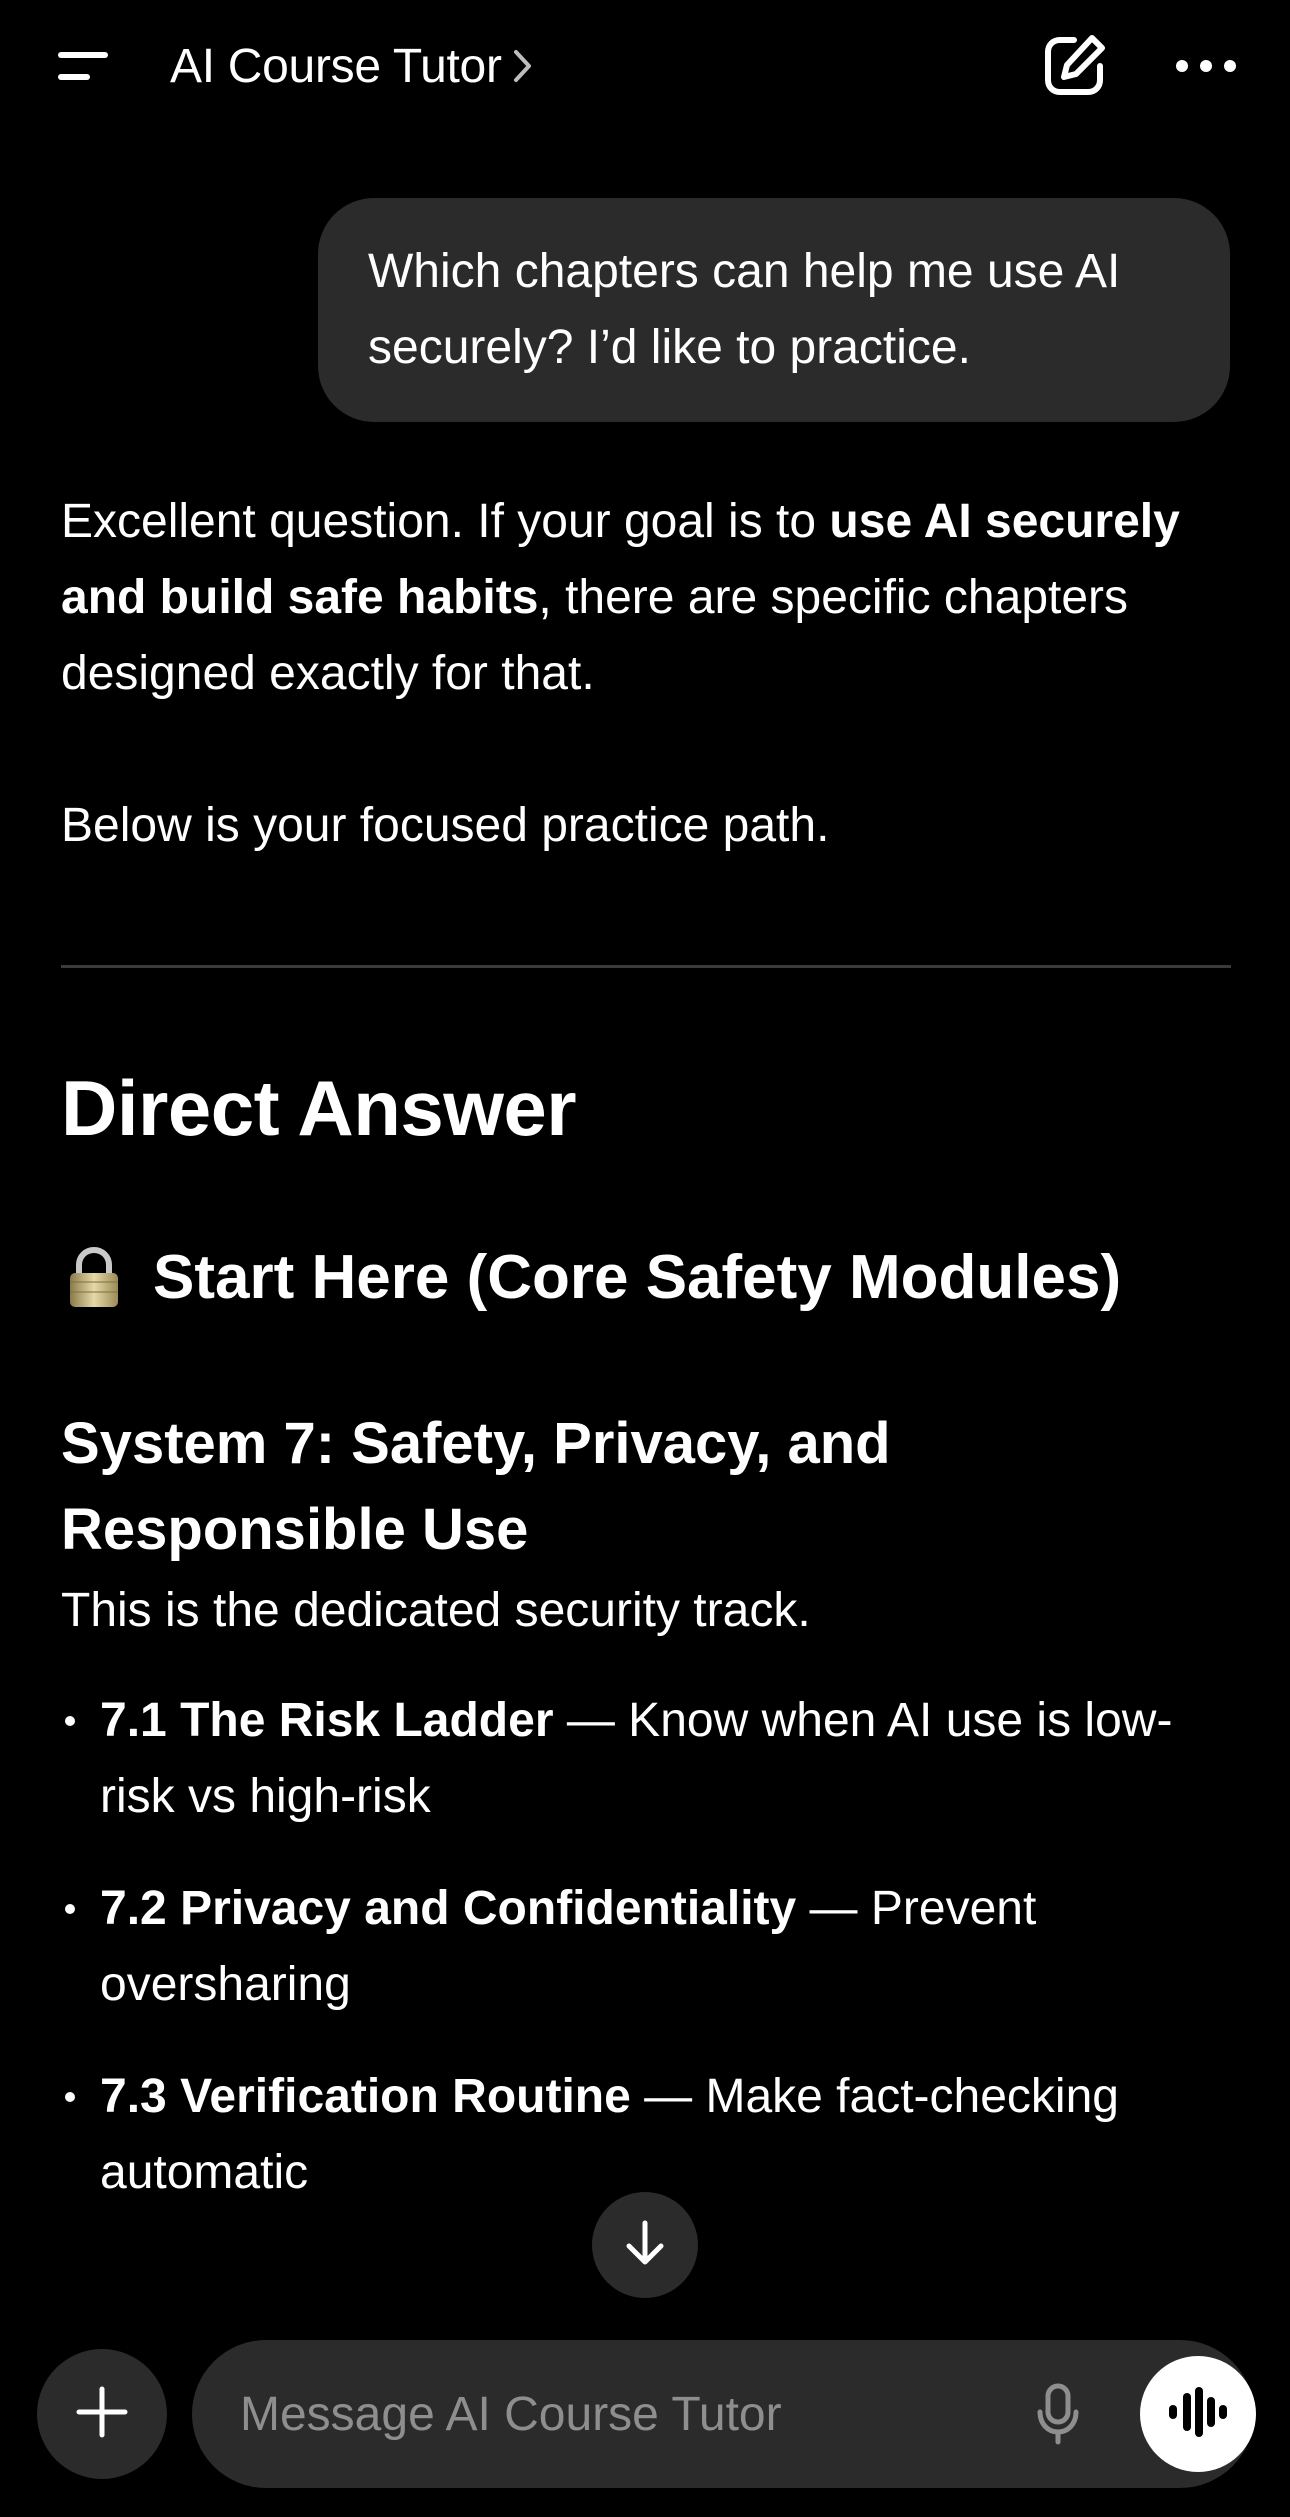  I want to click on heading-direct-answer: Direct Answer, so click(319, 1108).